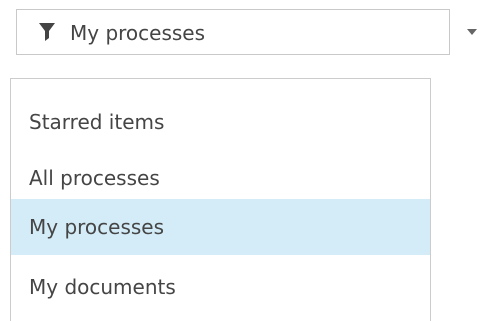 The image size is (481, 321). I want to click on chevron-down-icon, so click(472, 32).